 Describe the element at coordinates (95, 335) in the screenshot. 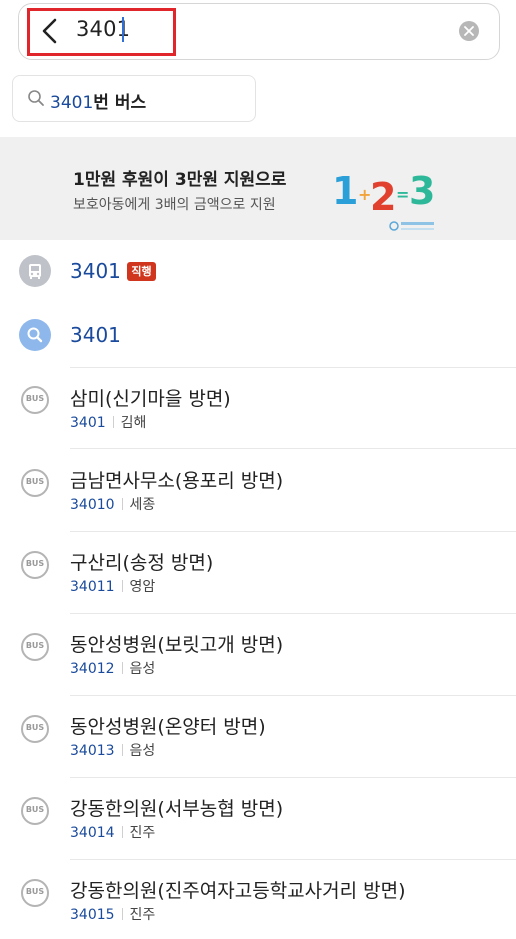

I see `search-result-text: 3401` at that location.